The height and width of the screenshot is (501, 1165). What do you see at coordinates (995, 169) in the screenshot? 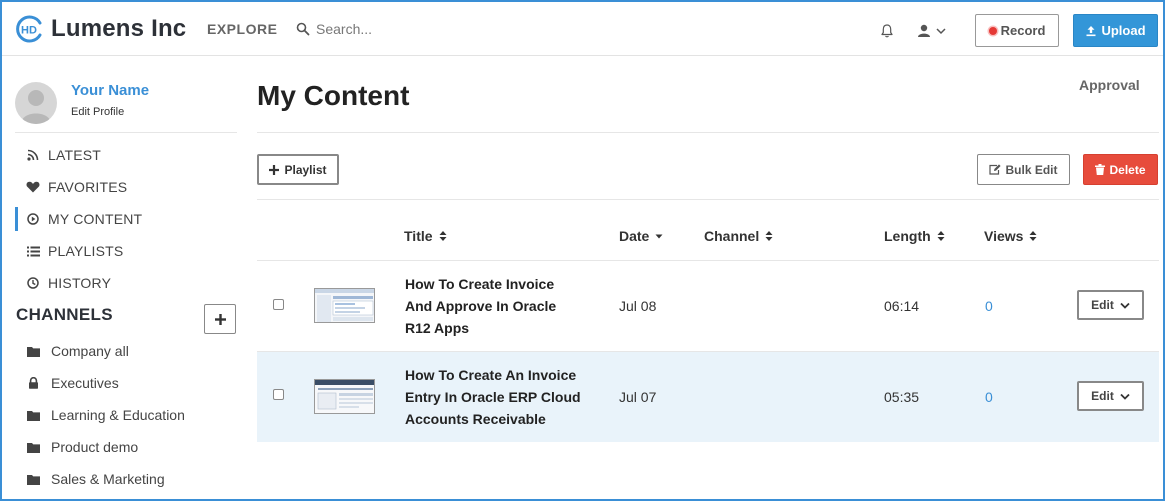
I see `edit-icon` at bounding box center [995, 169].